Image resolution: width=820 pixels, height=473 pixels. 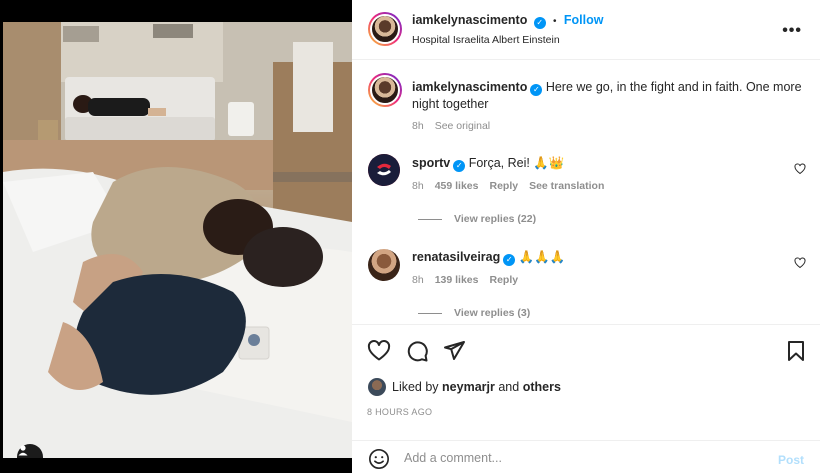 What do you see at coordinates (586, 350) in the screenshot?
I see `post-actions` at bounding box center [586, 350].